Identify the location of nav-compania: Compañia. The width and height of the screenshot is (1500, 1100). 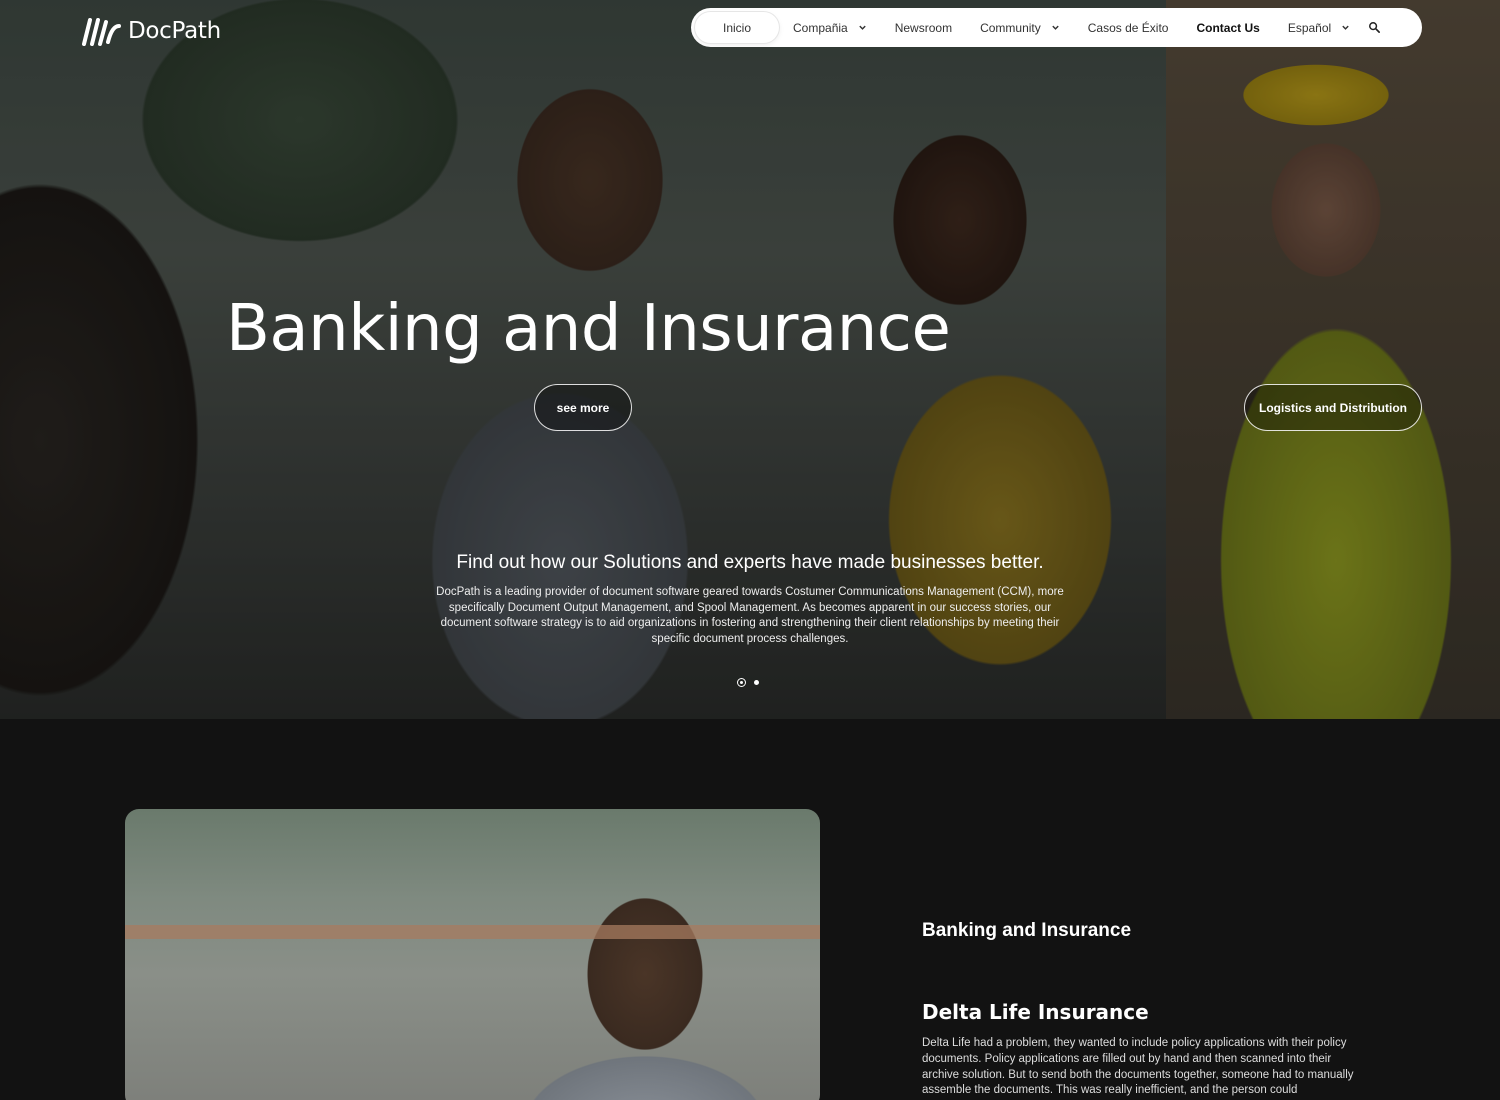
(830, 27).